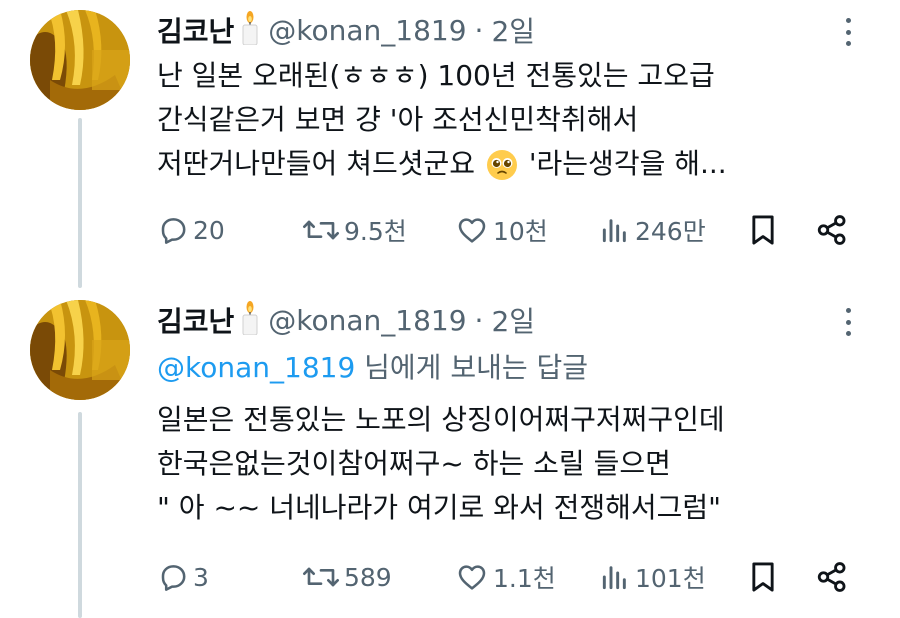 The image size is (900, 618). Describe the element at coordinates (201, 577) in the screenshot. I see `reply-count: 3` at that location.